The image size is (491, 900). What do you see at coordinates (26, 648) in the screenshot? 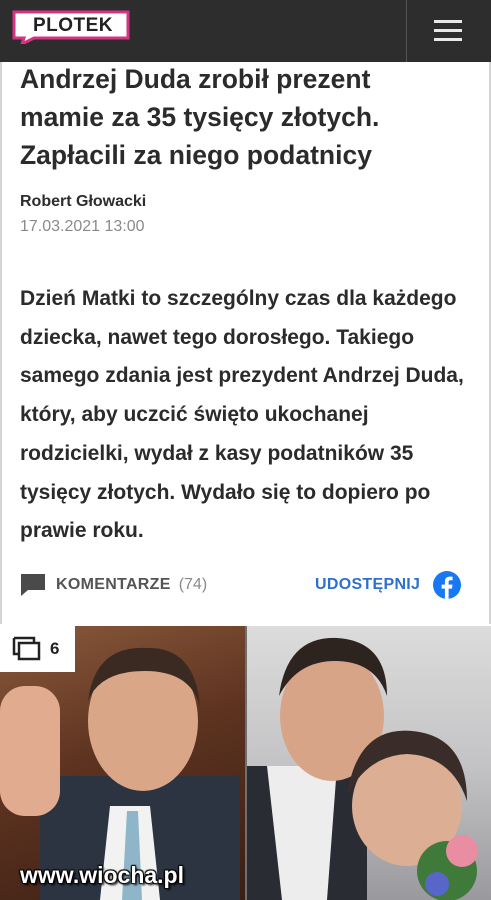
I see `gallery-stack-icon` at bounding box center [26, 648].